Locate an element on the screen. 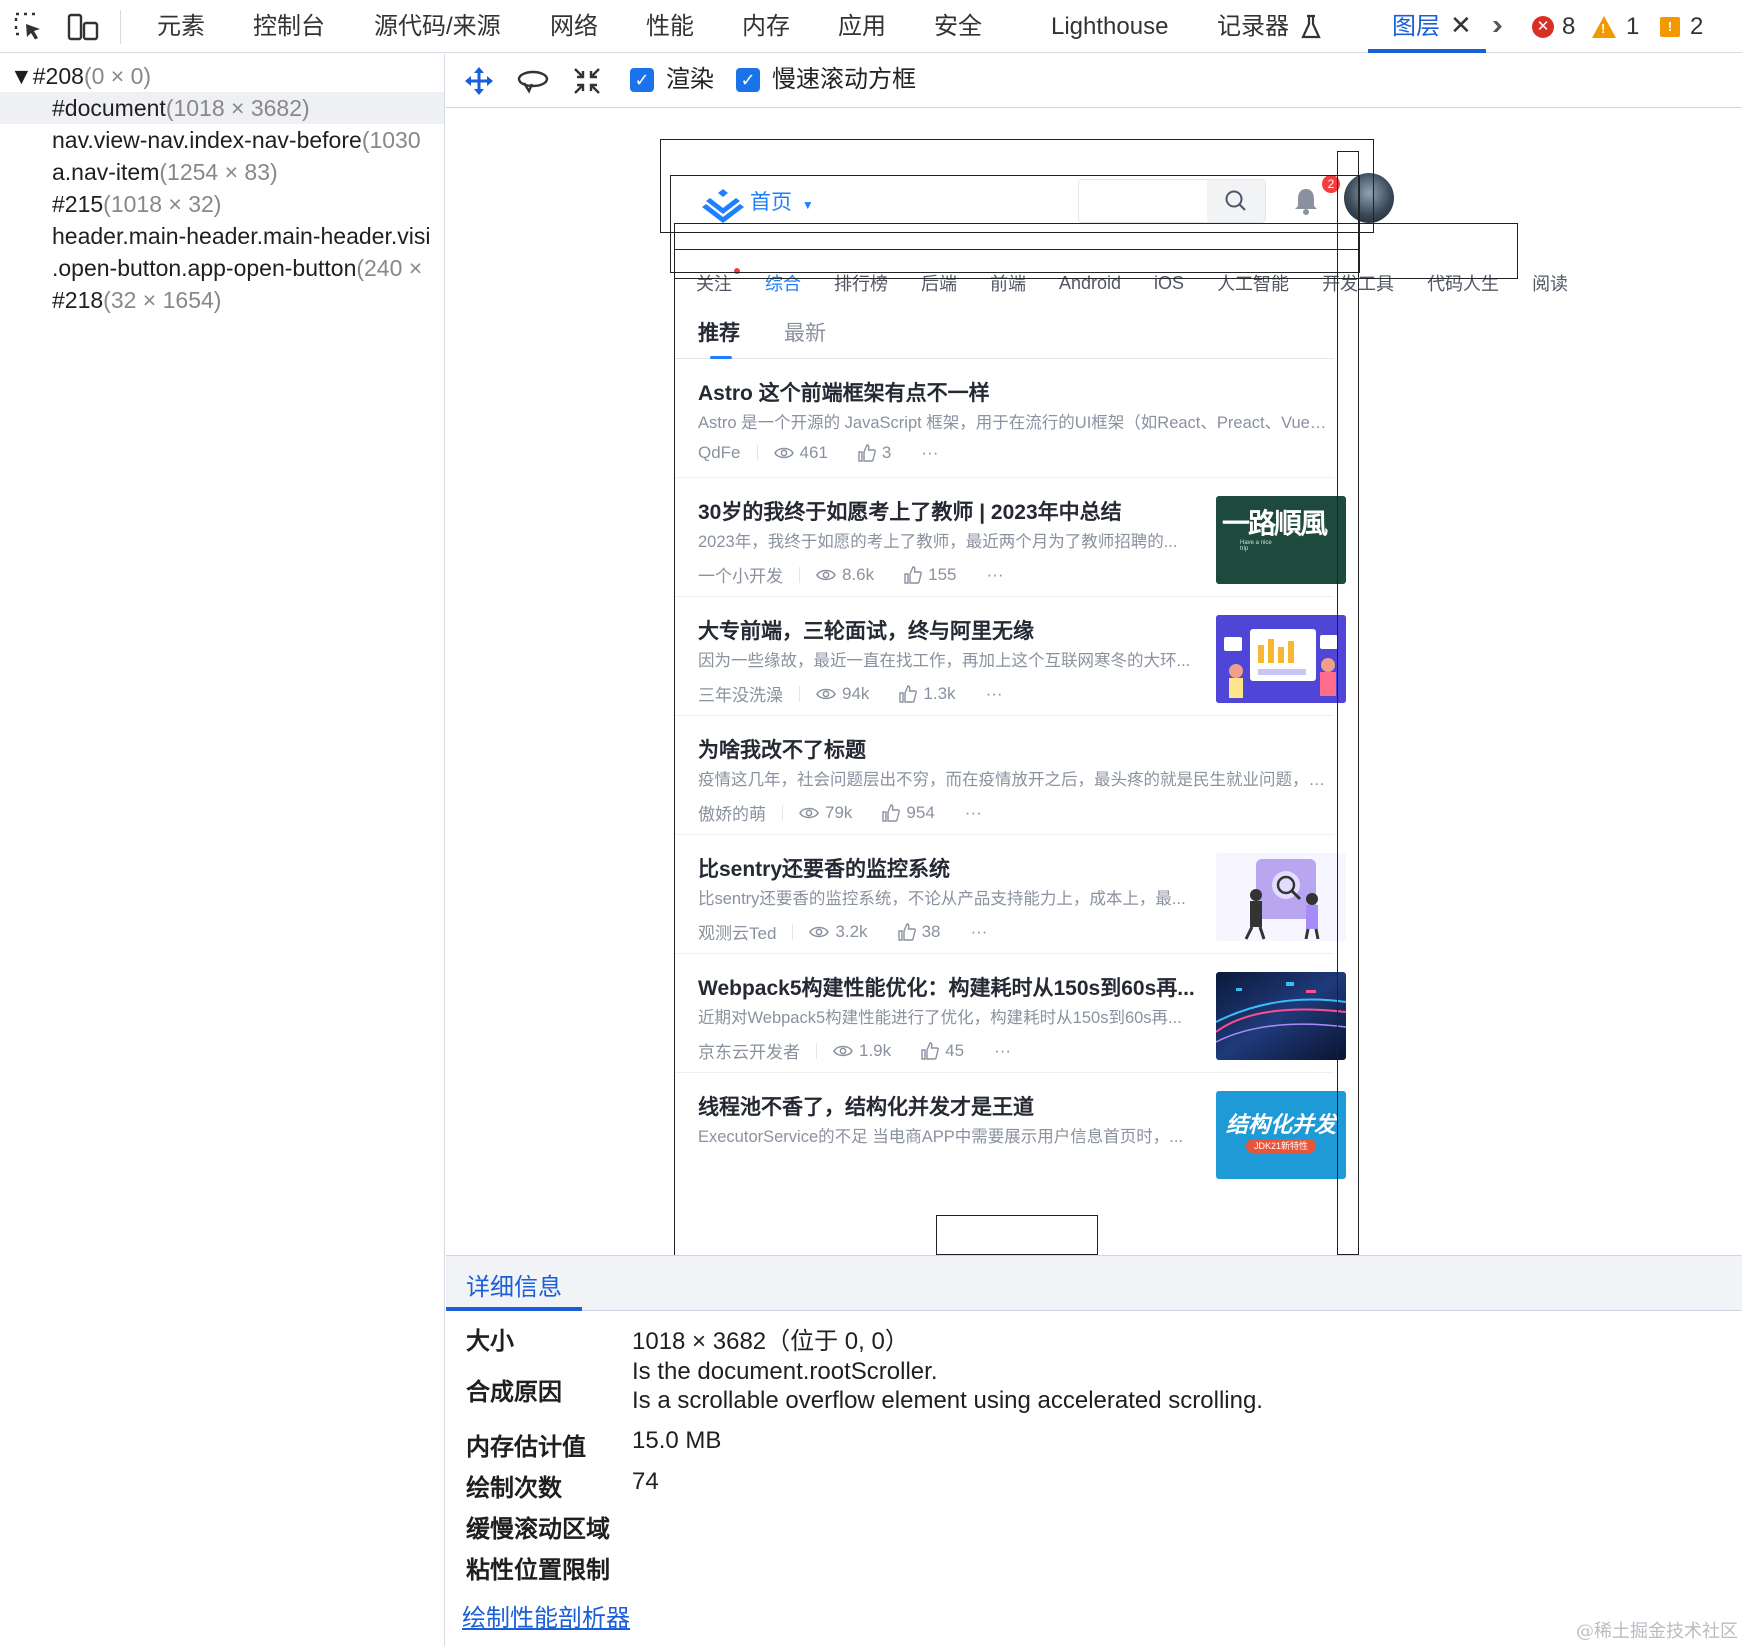  reset-transform-icon is located at coordinates (587, 81).